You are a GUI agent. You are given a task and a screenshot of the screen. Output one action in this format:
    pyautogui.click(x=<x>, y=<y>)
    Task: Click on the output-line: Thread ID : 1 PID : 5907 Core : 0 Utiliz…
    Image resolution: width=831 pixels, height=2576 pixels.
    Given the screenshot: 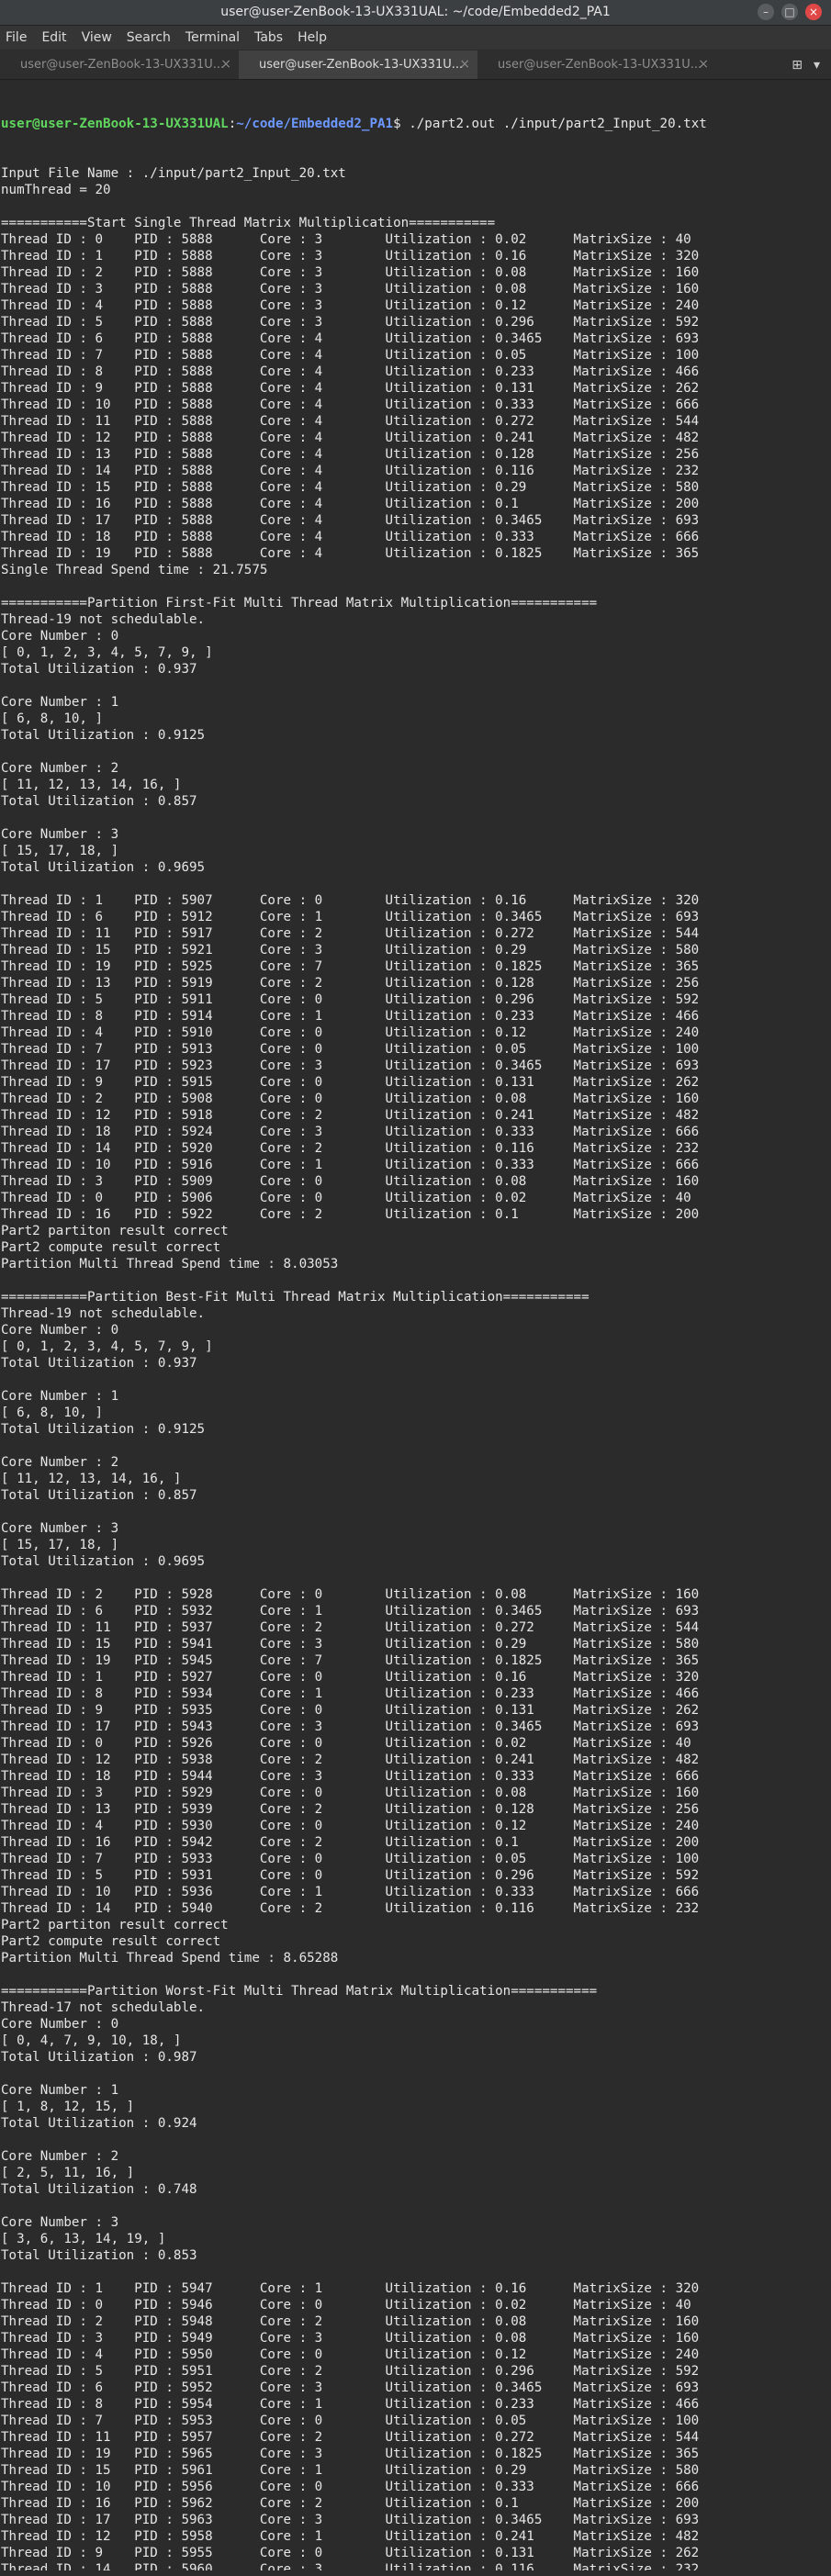 What is the action you would take?
    pyautogui.click(x=351, y=900)
    